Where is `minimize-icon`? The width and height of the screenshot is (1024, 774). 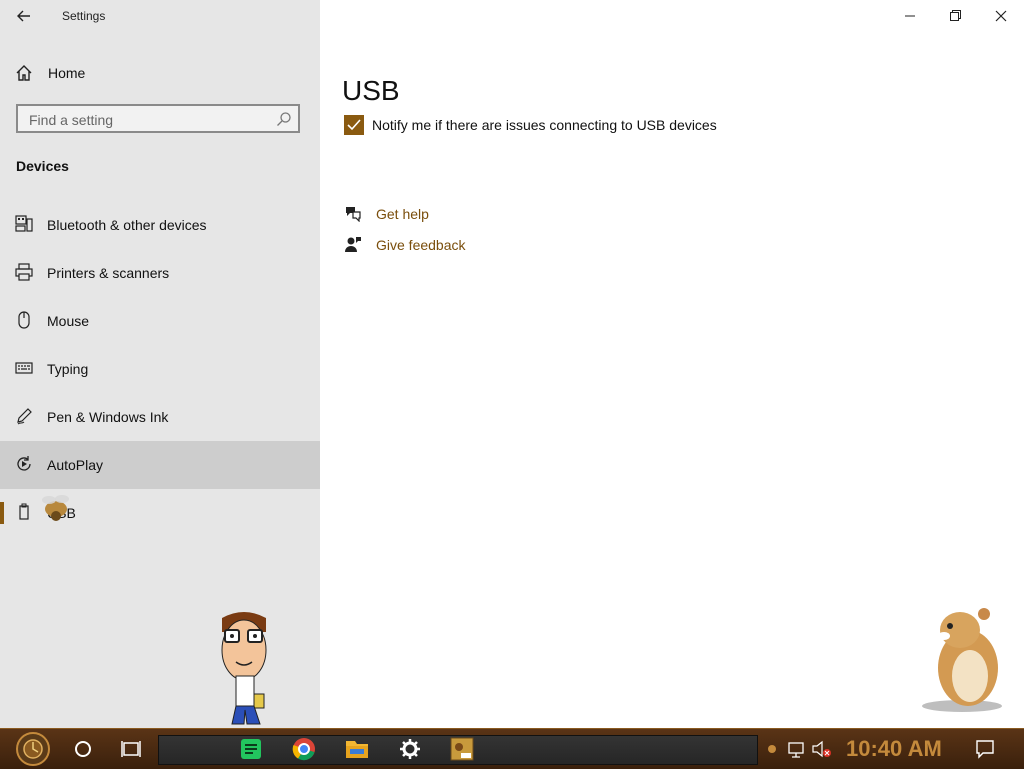 minimize-icon is located at coordinates (910, 16).